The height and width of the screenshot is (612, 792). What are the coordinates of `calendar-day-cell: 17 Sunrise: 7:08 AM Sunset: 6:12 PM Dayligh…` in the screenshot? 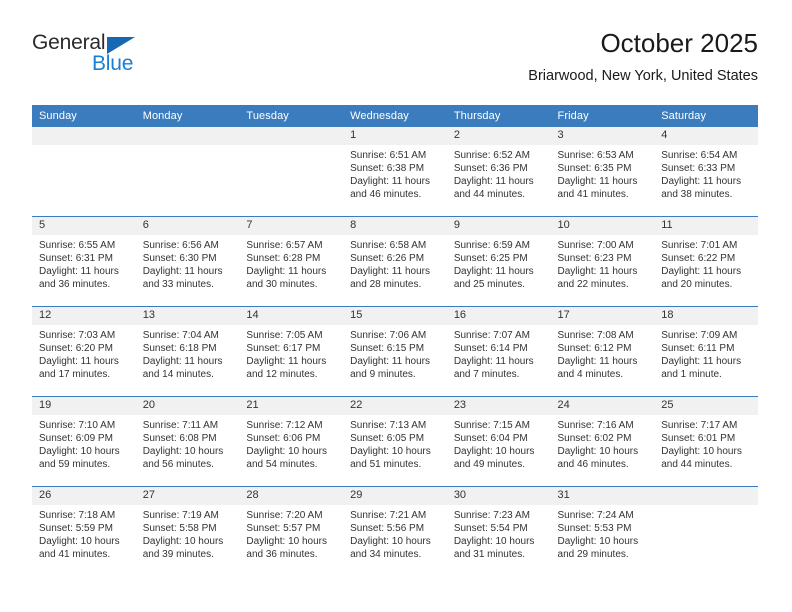 It's located at (602, 351).